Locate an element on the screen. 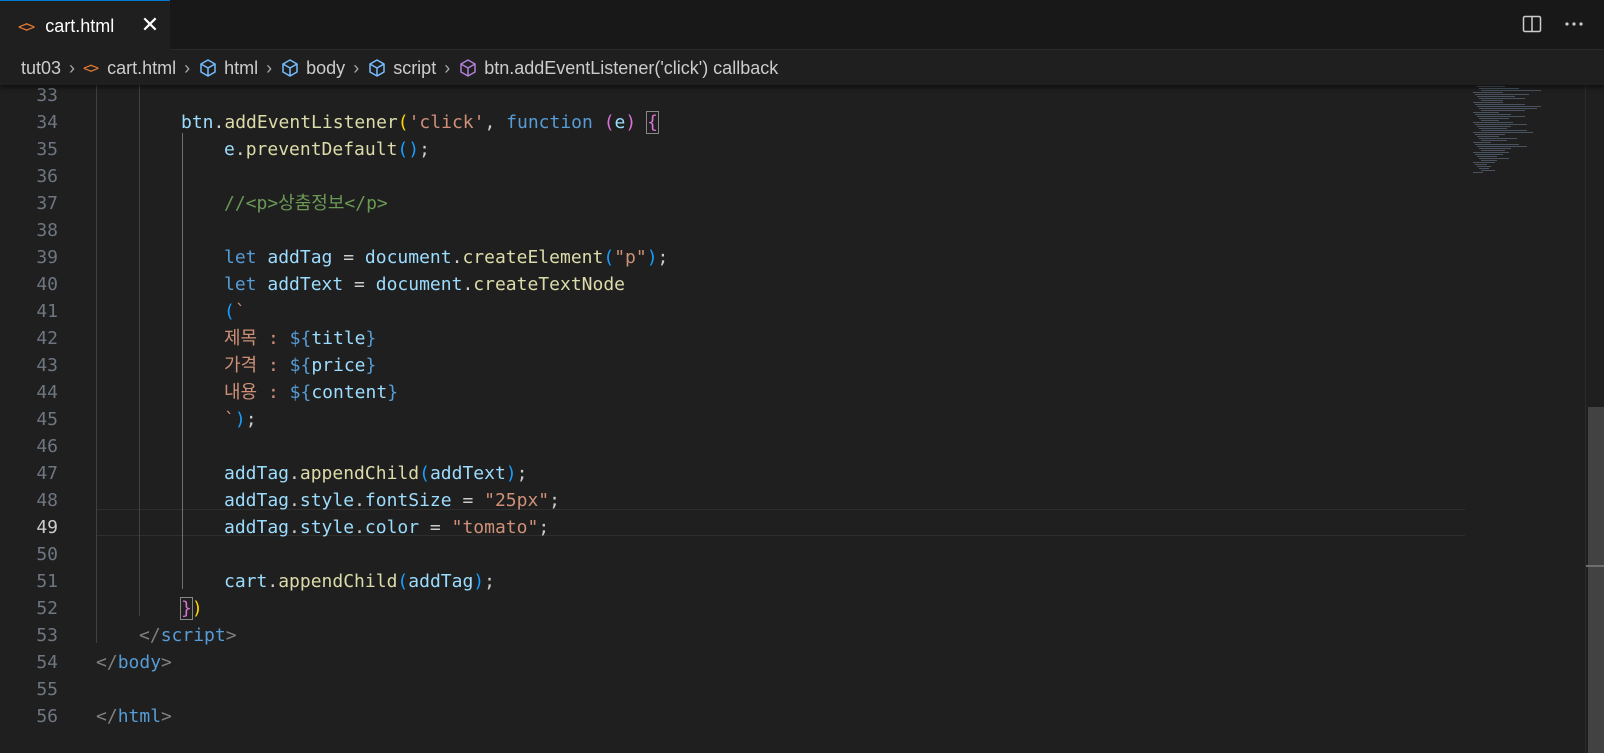 The height and width of the screenshot is (753, 1604). code-token: appendChild is located at coordinates (359, 473).